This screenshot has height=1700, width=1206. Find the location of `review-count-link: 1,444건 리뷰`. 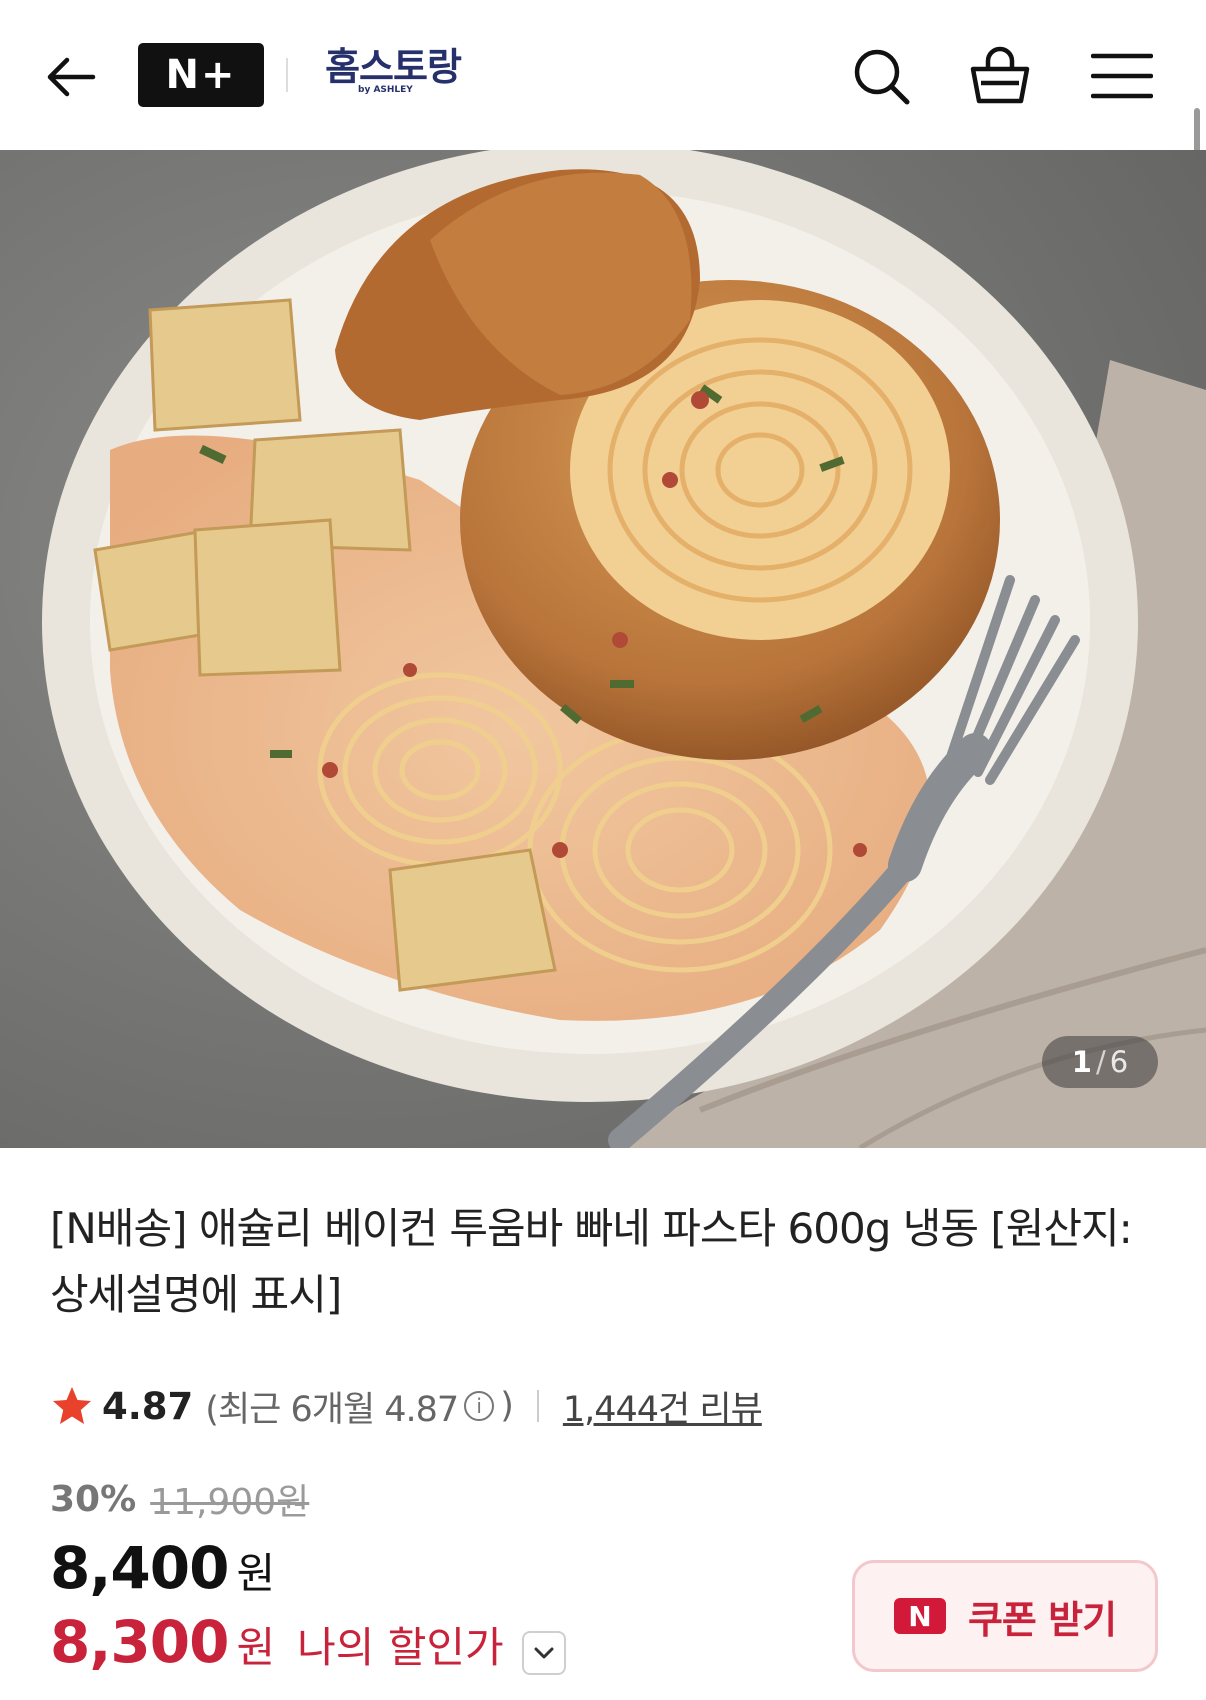

review-count-link: 1,444건 리뷰 is located at coordinates (663, 1406).